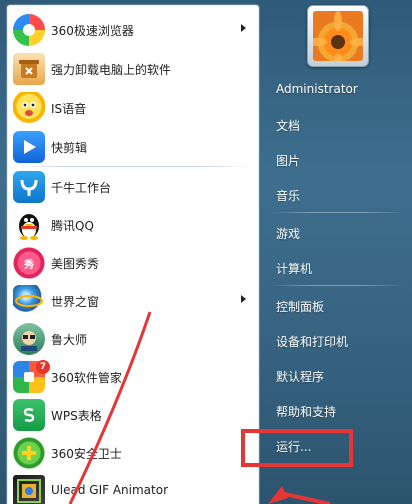 Image resolution: width=412 pixels, height=504 pixels. I want to click on music-link: 音乐, so click(288, 195).